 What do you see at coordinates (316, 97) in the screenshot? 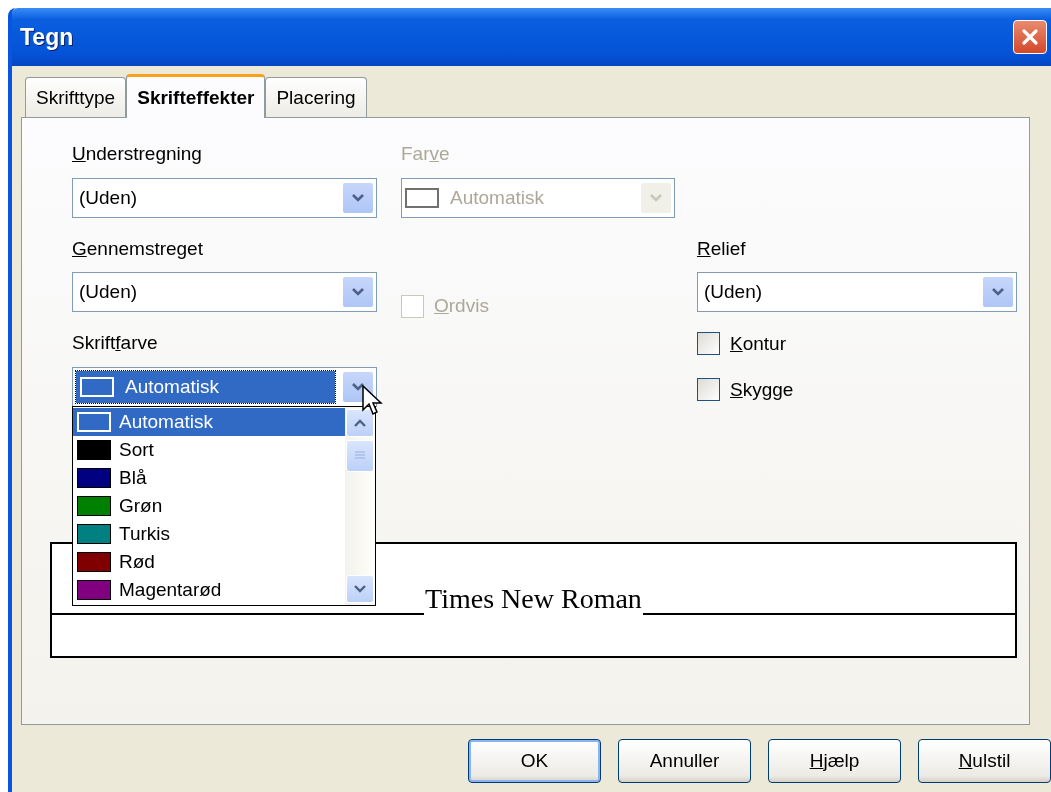
I see `tab: Placering` at bounding box center [316, 97].